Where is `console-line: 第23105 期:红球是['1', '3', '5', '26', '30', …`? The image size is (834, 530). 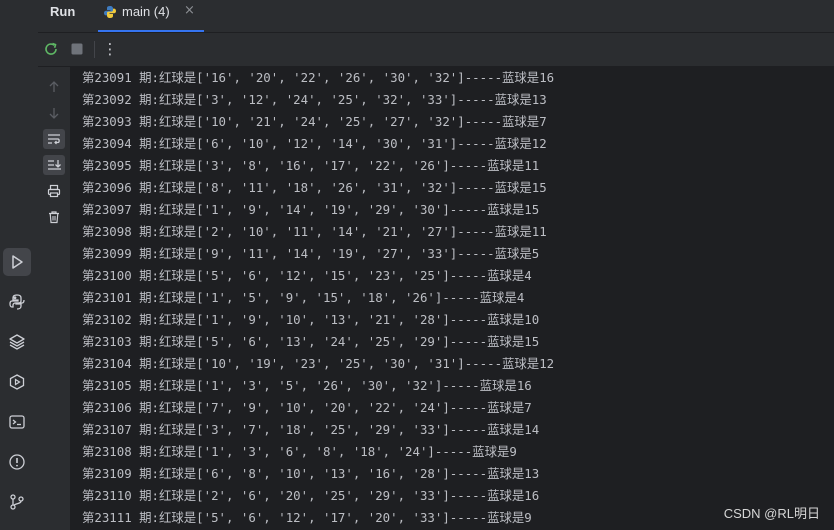
console-line: 第23105 期:红球是['1', '3', '5', '26', '30', … is located at coordinates (307, 385).